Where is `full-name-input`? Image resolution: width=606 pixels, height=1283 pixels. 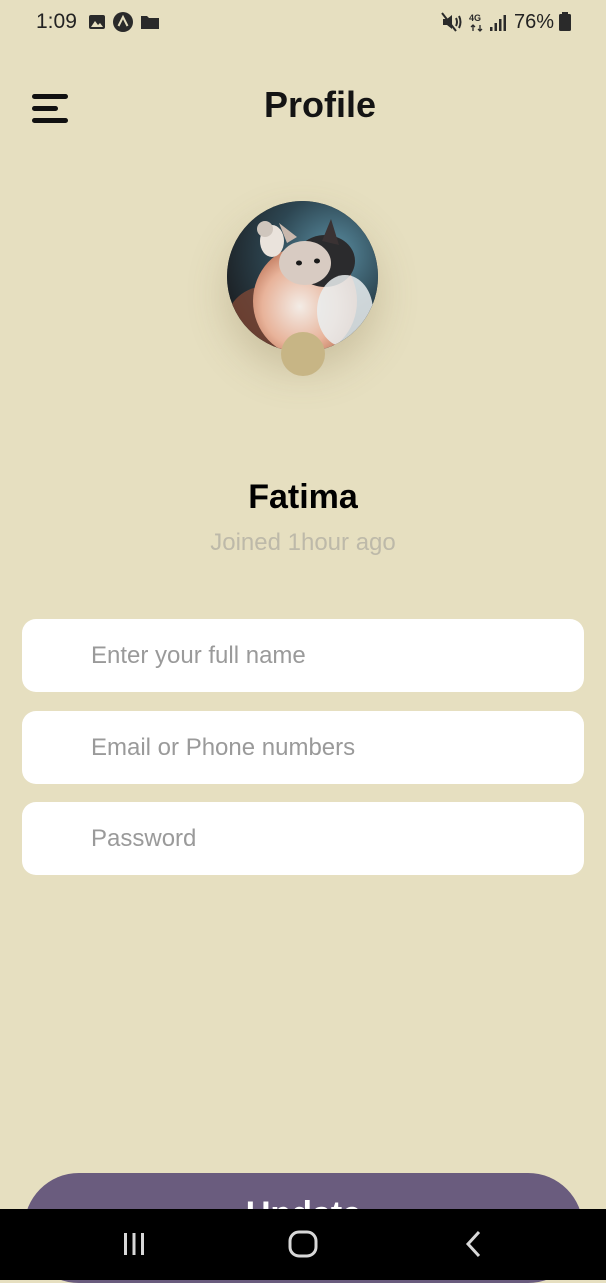
full-name-input is located at coordinates (303, 655).